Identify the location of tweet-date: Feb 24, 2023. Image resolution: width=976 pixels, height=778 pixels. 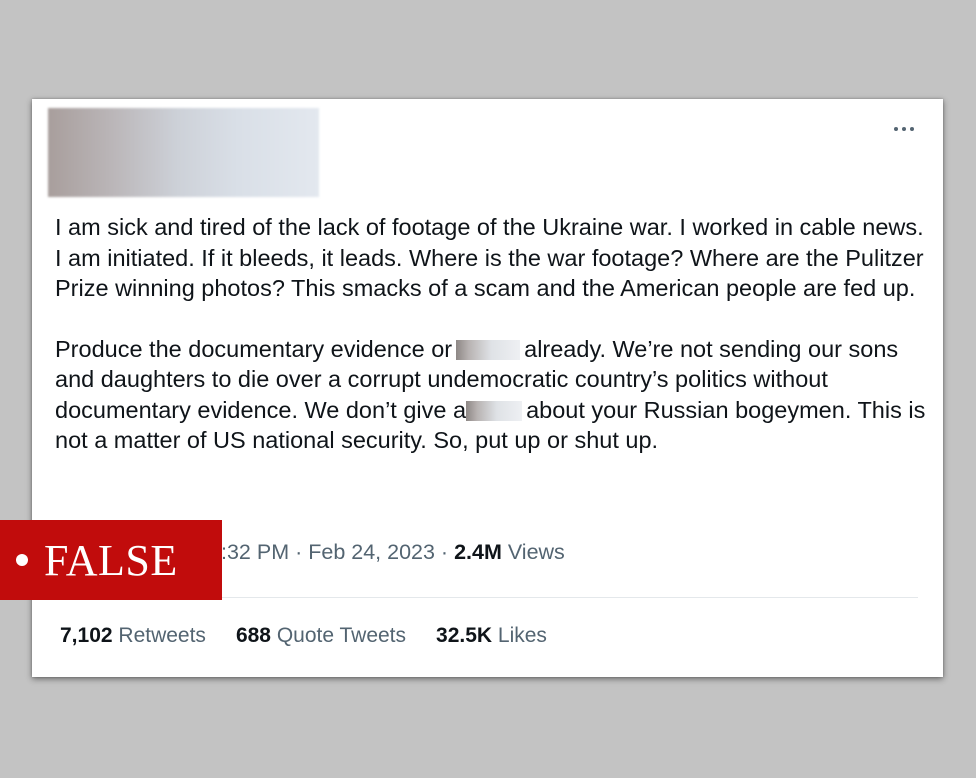
(371, 552).